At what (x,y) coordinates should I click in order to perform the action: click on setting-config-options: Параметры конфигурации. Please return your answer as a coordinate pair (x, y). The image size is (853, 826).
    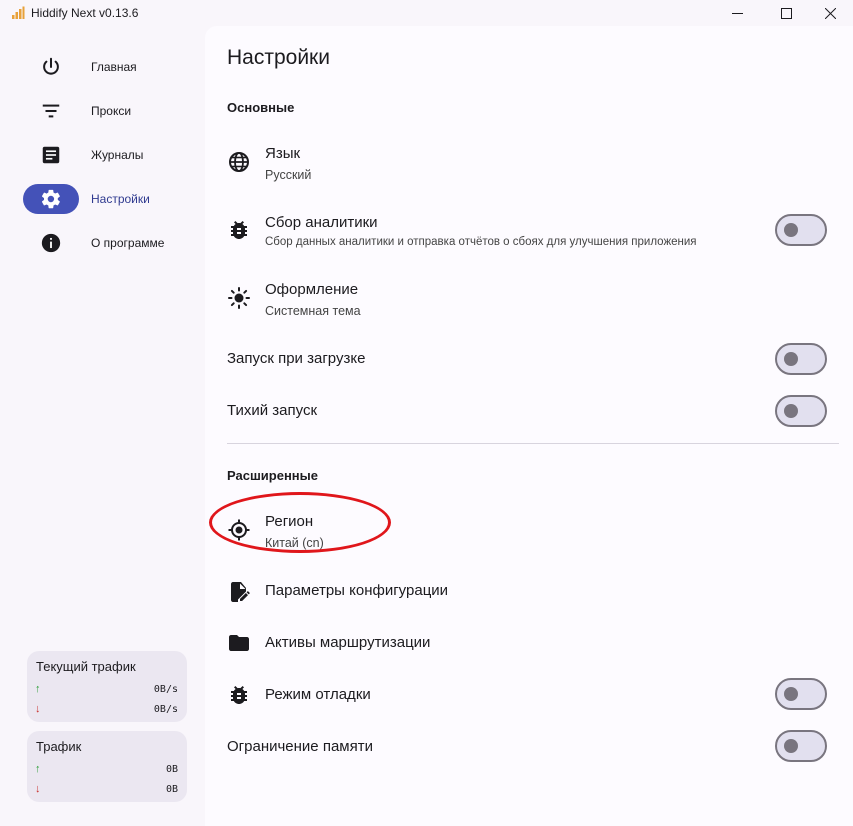
    Looking at the image, I should click on (529, 592).